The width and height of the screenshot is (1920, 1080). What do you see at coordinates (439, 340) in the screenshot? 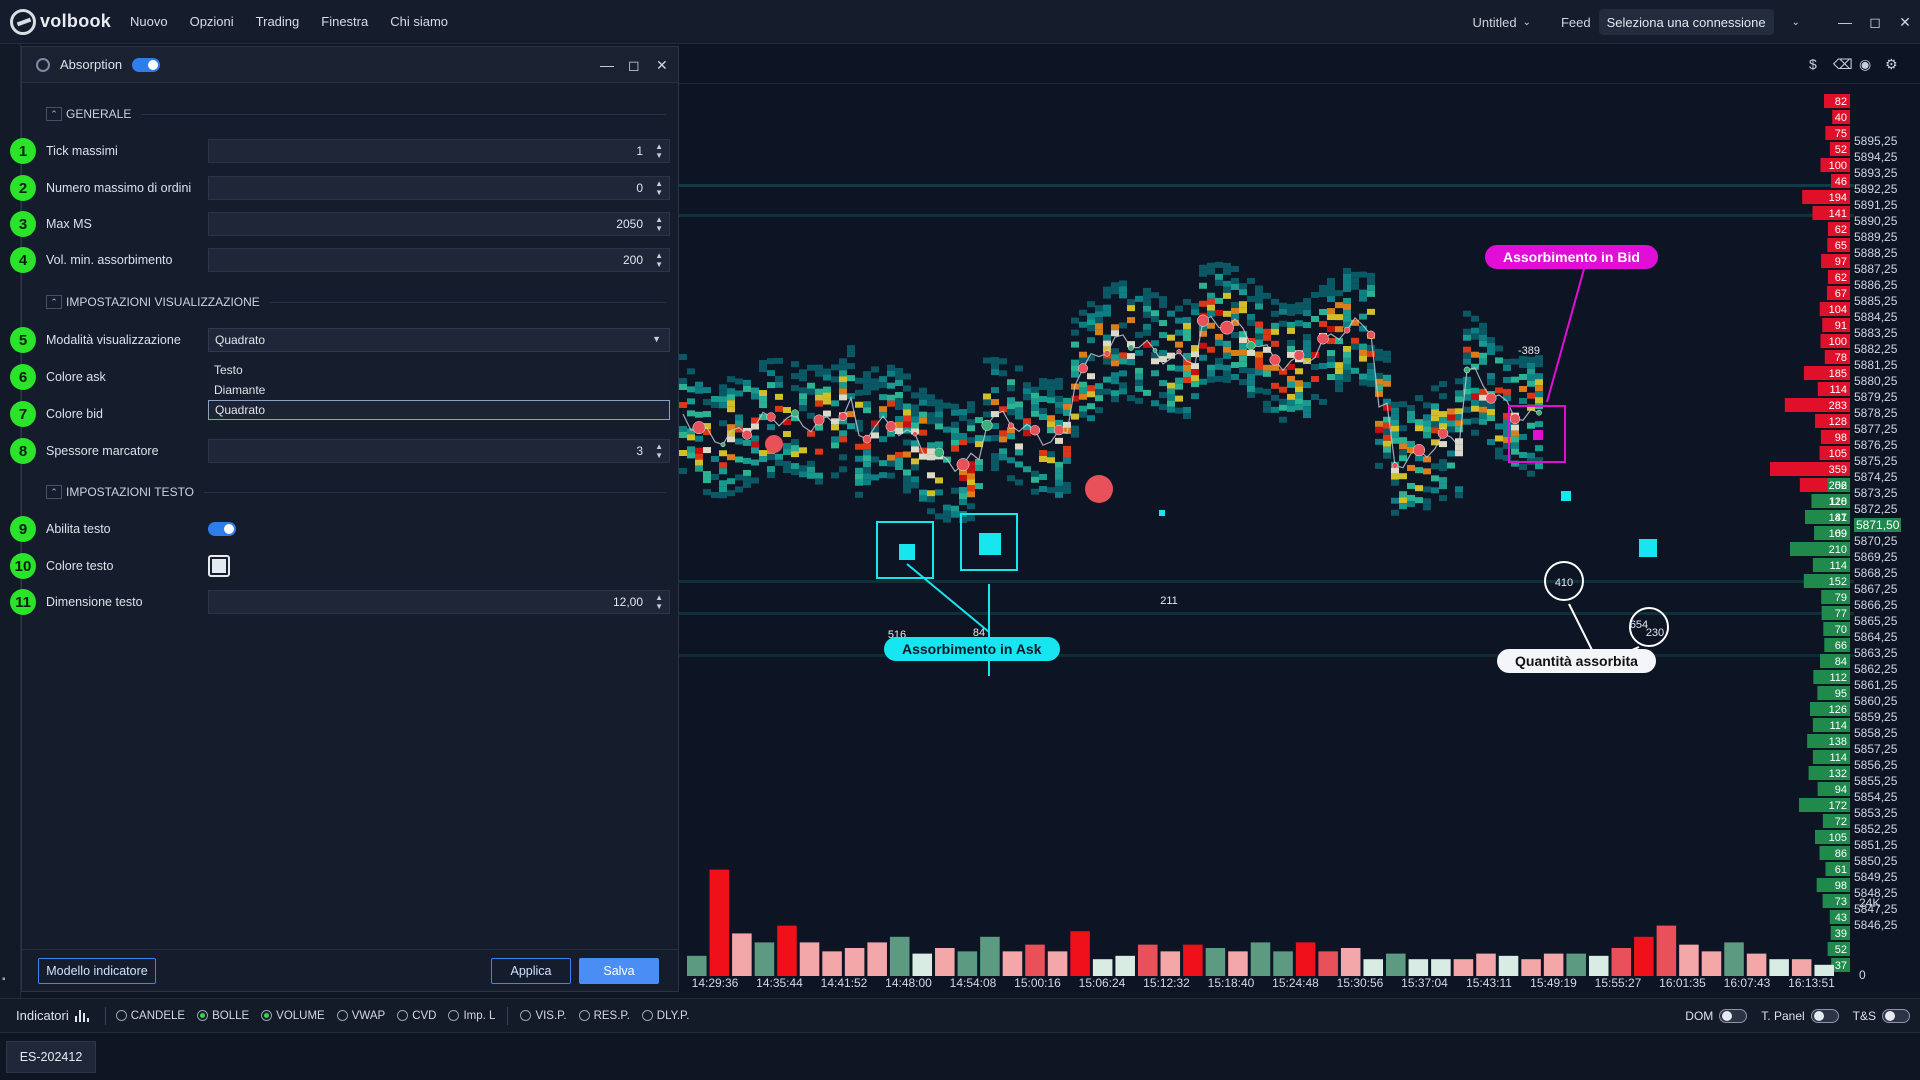
I see `display-mode-select: Quadrato ▼` at bounding box center [439, 340].